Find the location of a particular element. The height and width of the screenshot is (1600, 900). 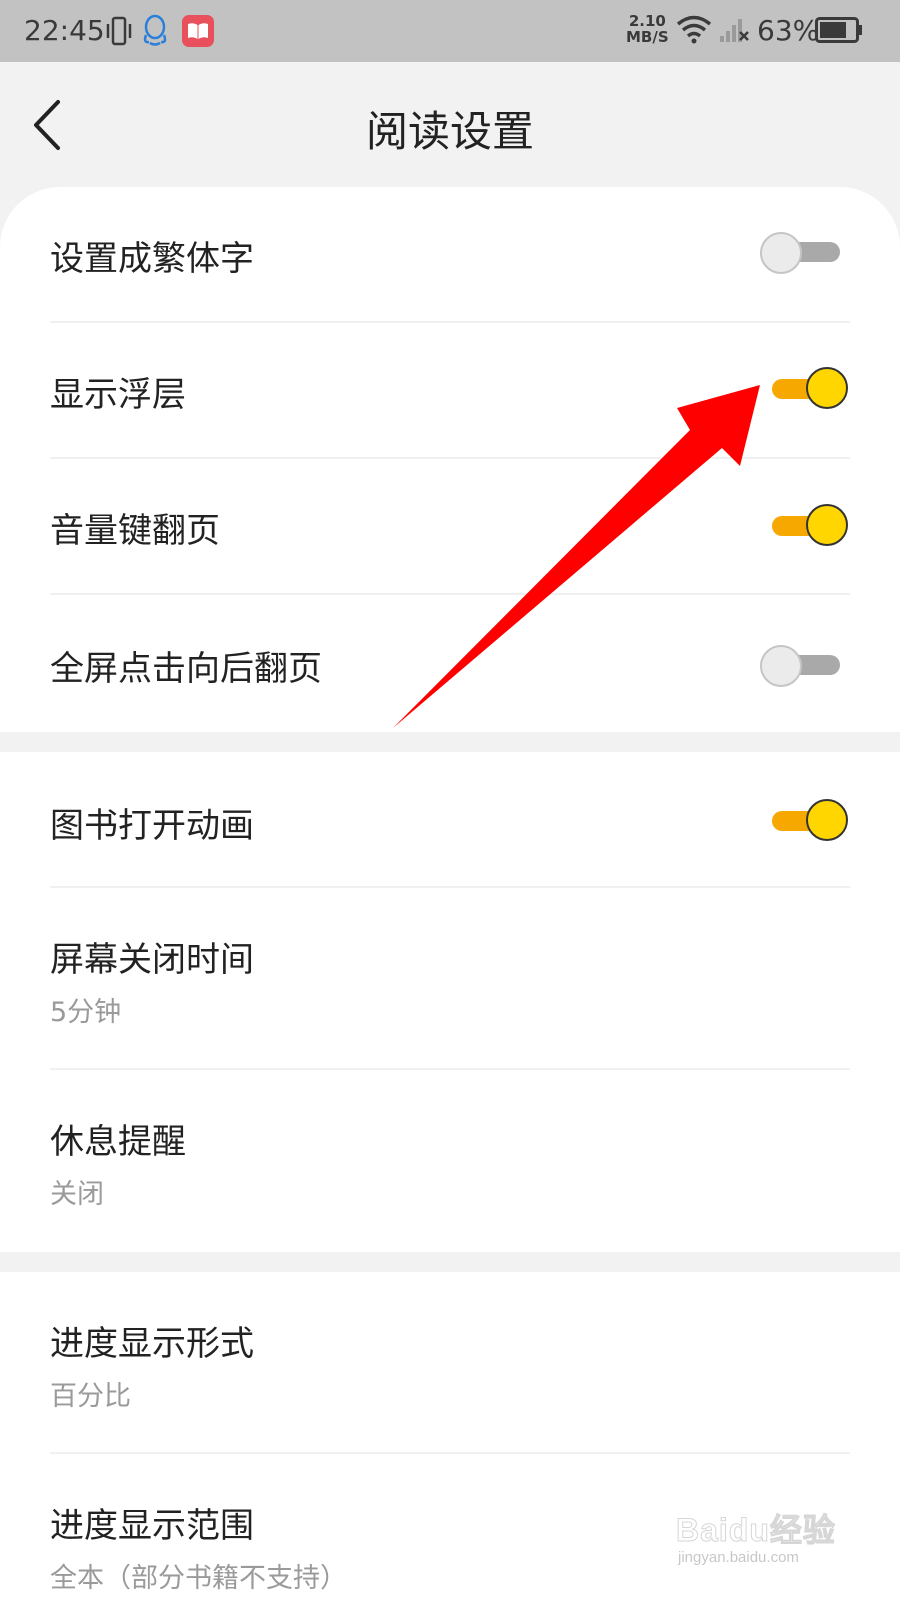

setting-label: 进度显示形式 is located at coordinates (152, 1344).